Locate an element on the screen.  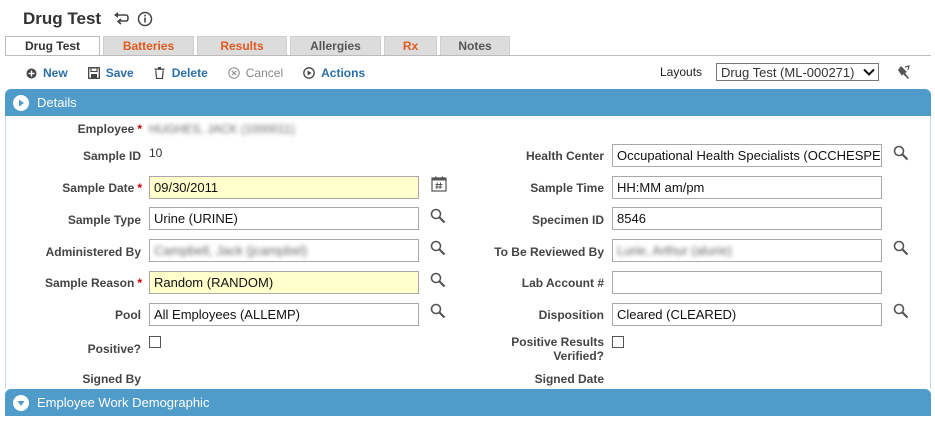
sample-id-label: Sample ID is located at coordinates (111, 156).